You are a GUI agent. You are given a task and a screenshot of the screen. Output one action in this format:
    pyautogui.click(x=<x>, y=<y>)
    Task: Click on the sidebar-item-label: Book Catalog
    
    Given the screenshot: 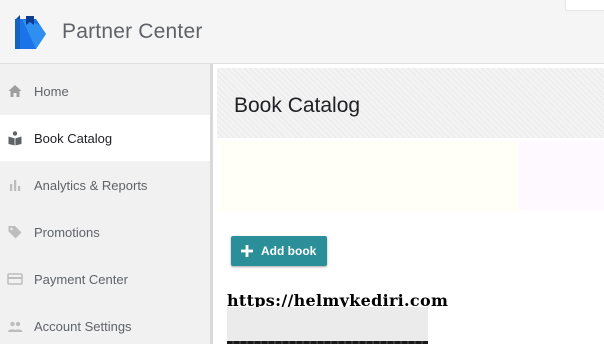 What is the action you would take?
    pyautogui.click(x=73, y=138)
    